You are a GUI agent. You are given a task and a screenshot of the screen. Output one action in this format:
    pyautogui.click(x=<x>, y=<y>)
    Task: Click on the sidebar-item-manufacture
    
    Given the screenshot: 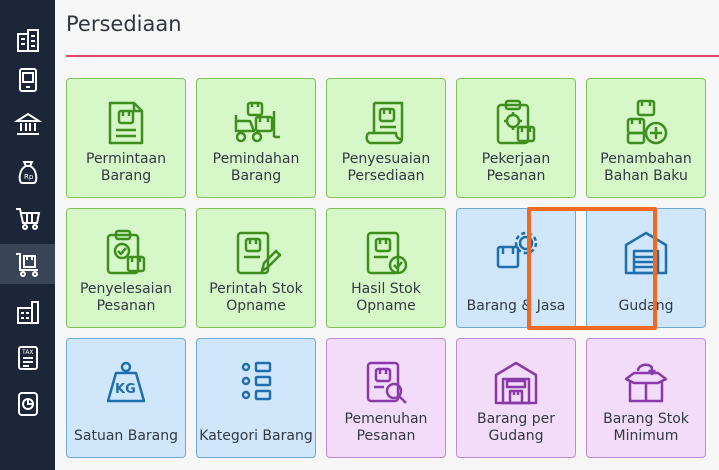 What is the action you would take?
    pyautogui.click(x=27, y=312)
    